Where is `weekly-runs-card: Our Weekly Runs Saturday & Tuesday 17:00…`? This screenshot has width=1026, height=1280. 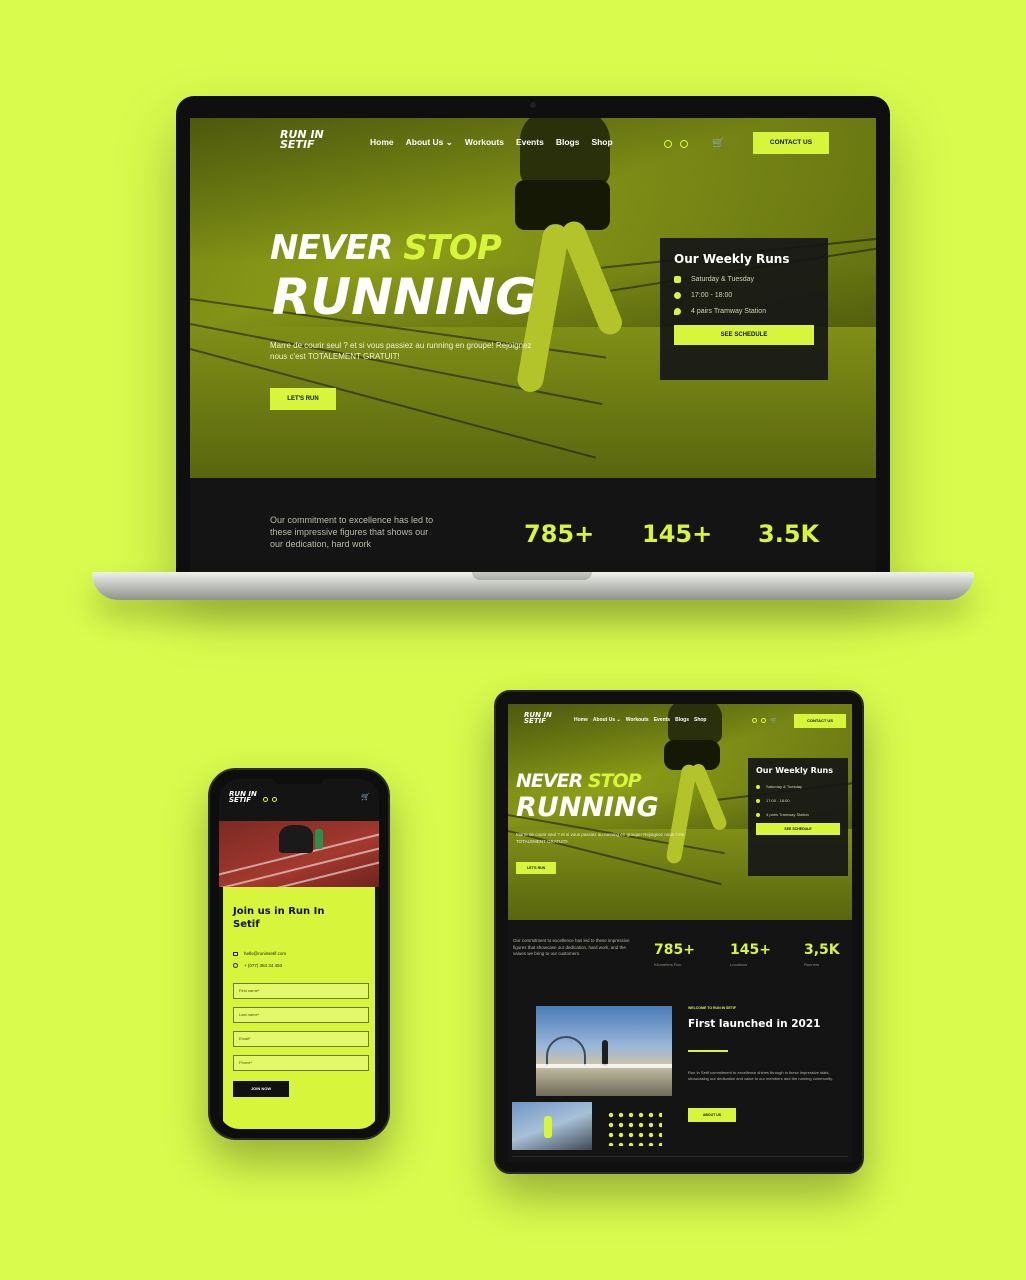
weekly-runs-card: Our Weekly Runs Saturday & Tuesday 17:00… is located at coordinates (744, 309).